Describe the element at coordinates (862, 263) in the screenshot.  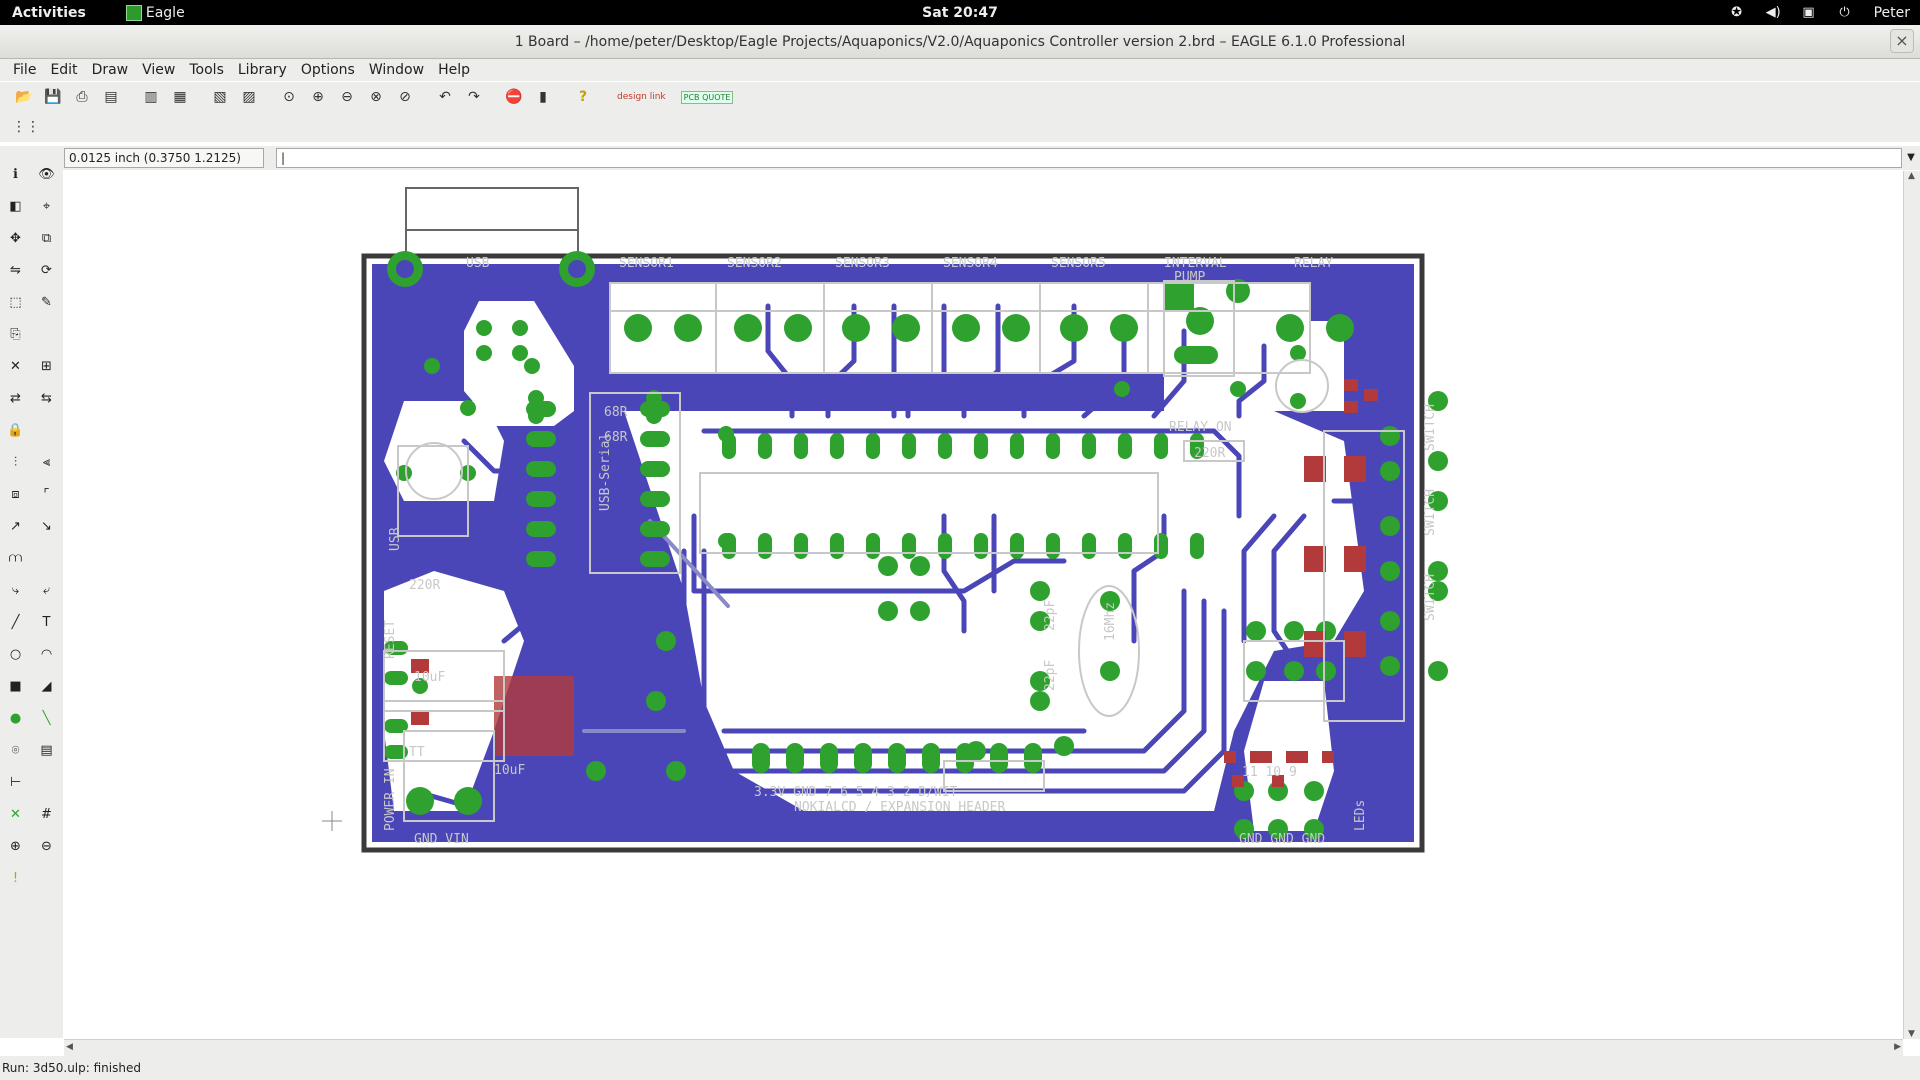
I see `silk-label-sensor3: SENSOR3` at that location.